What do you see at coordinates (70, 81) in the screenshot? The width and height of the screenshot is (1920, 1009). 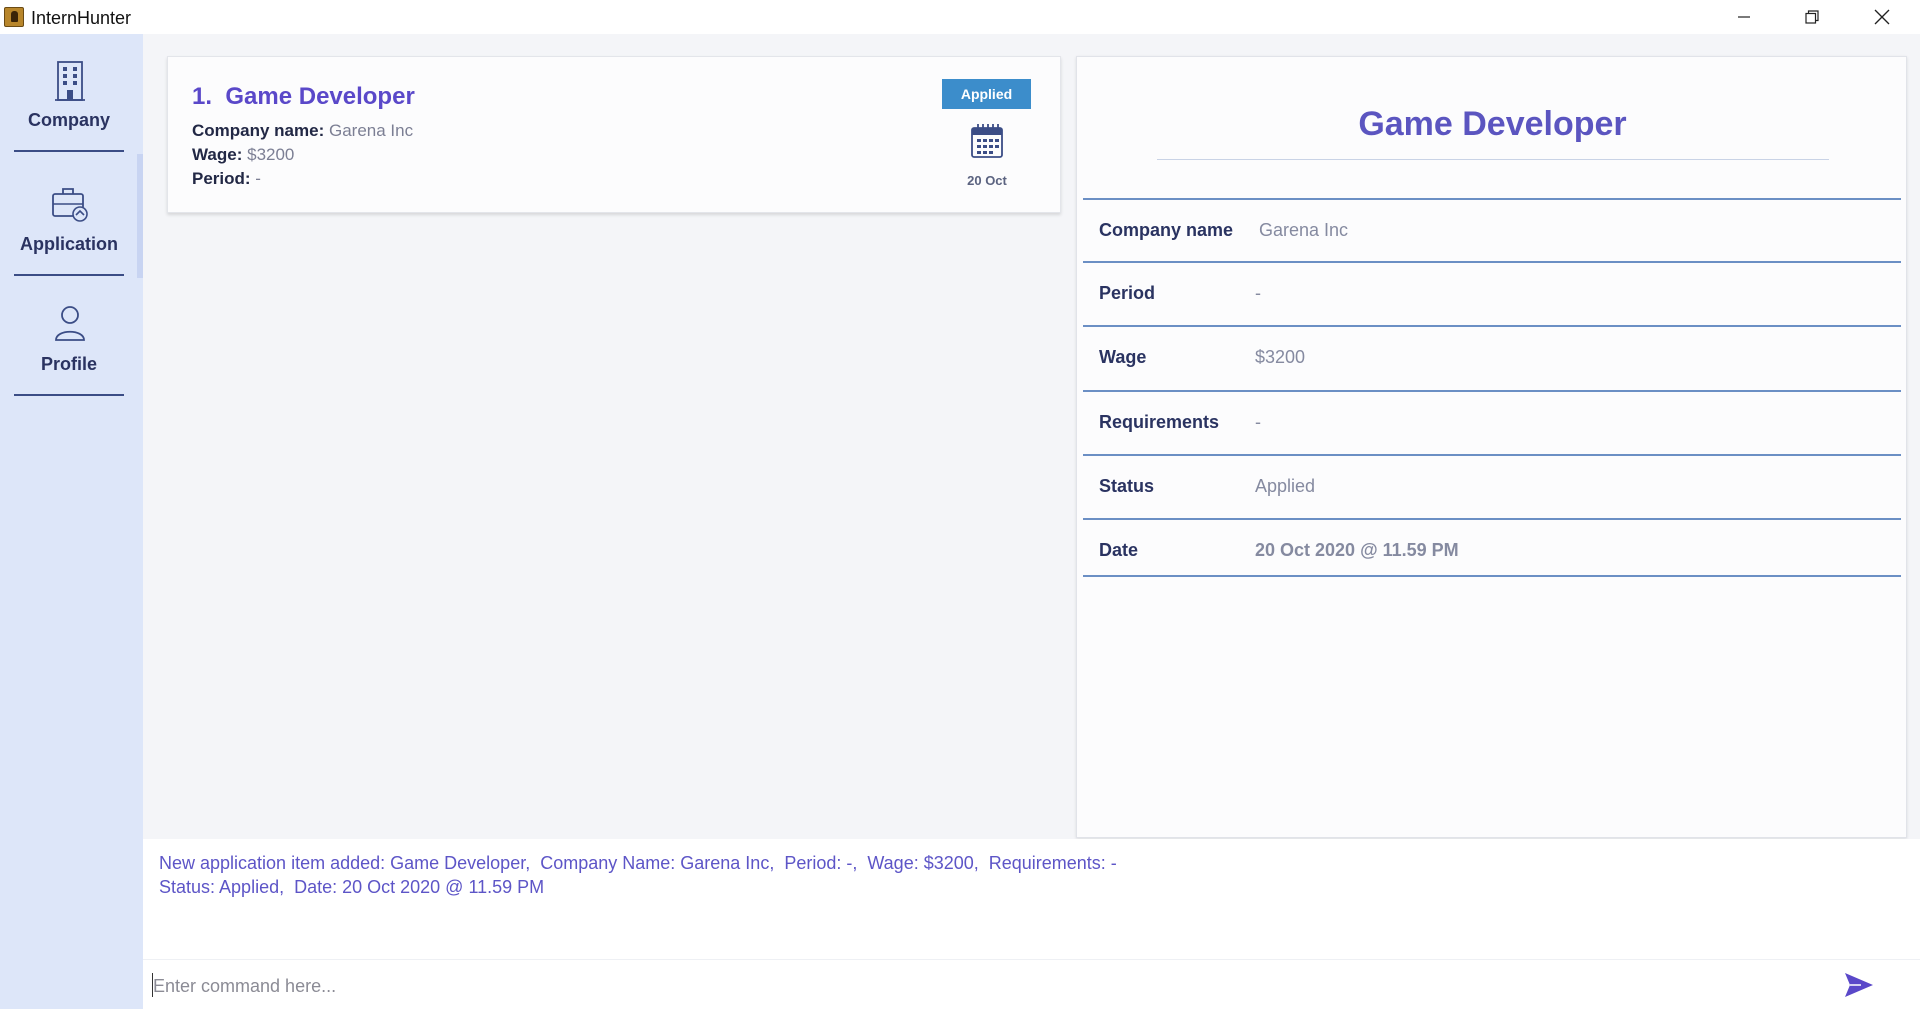 I see `building-icon` at bounding box center [70, 81].